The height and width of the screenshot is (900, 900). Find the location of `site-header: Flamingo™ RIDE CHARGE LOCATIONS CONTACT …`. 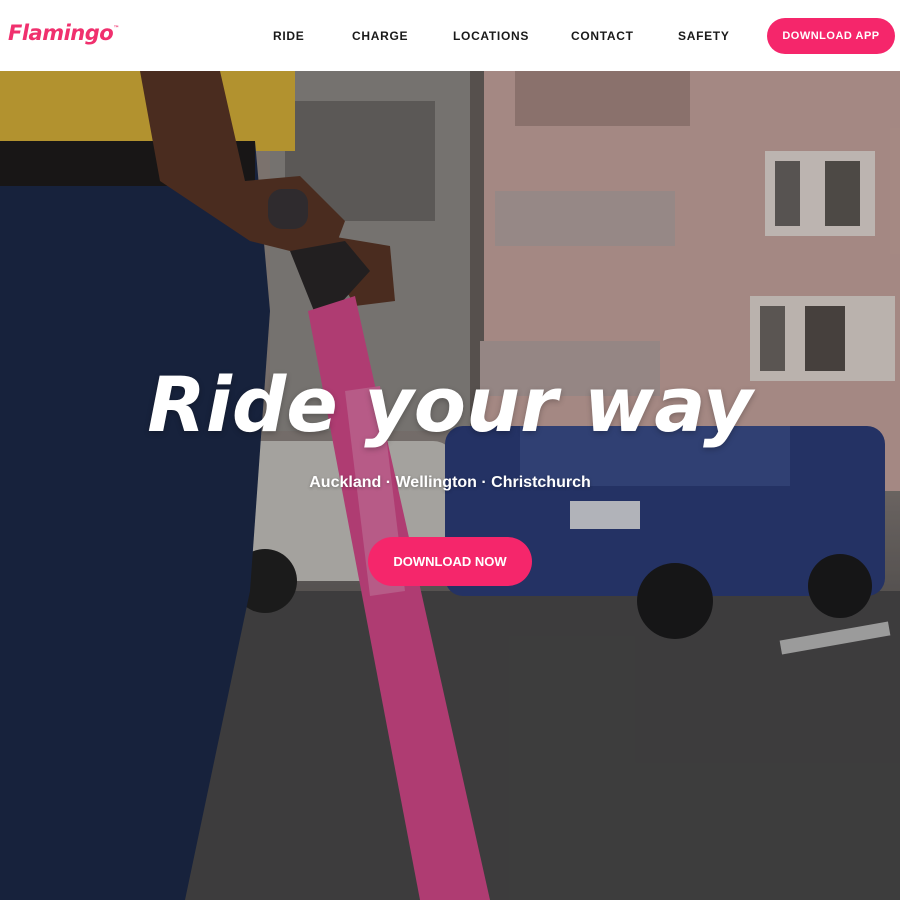

site-header: Flamingo™ RIDE CHARGE LOCATIONS CONTACT … is located at coordinates (450, 35).